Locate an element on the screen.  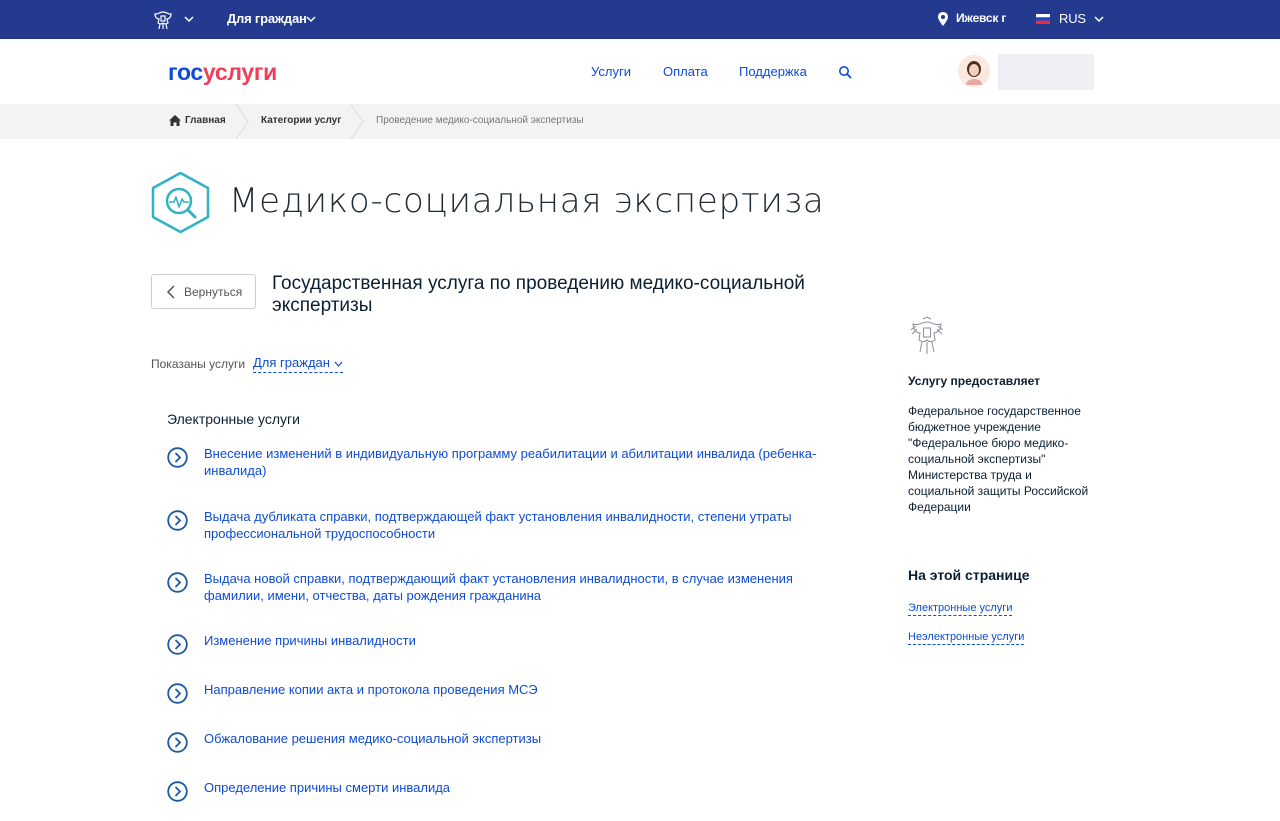
avatar is located at coordinates (974, 71).